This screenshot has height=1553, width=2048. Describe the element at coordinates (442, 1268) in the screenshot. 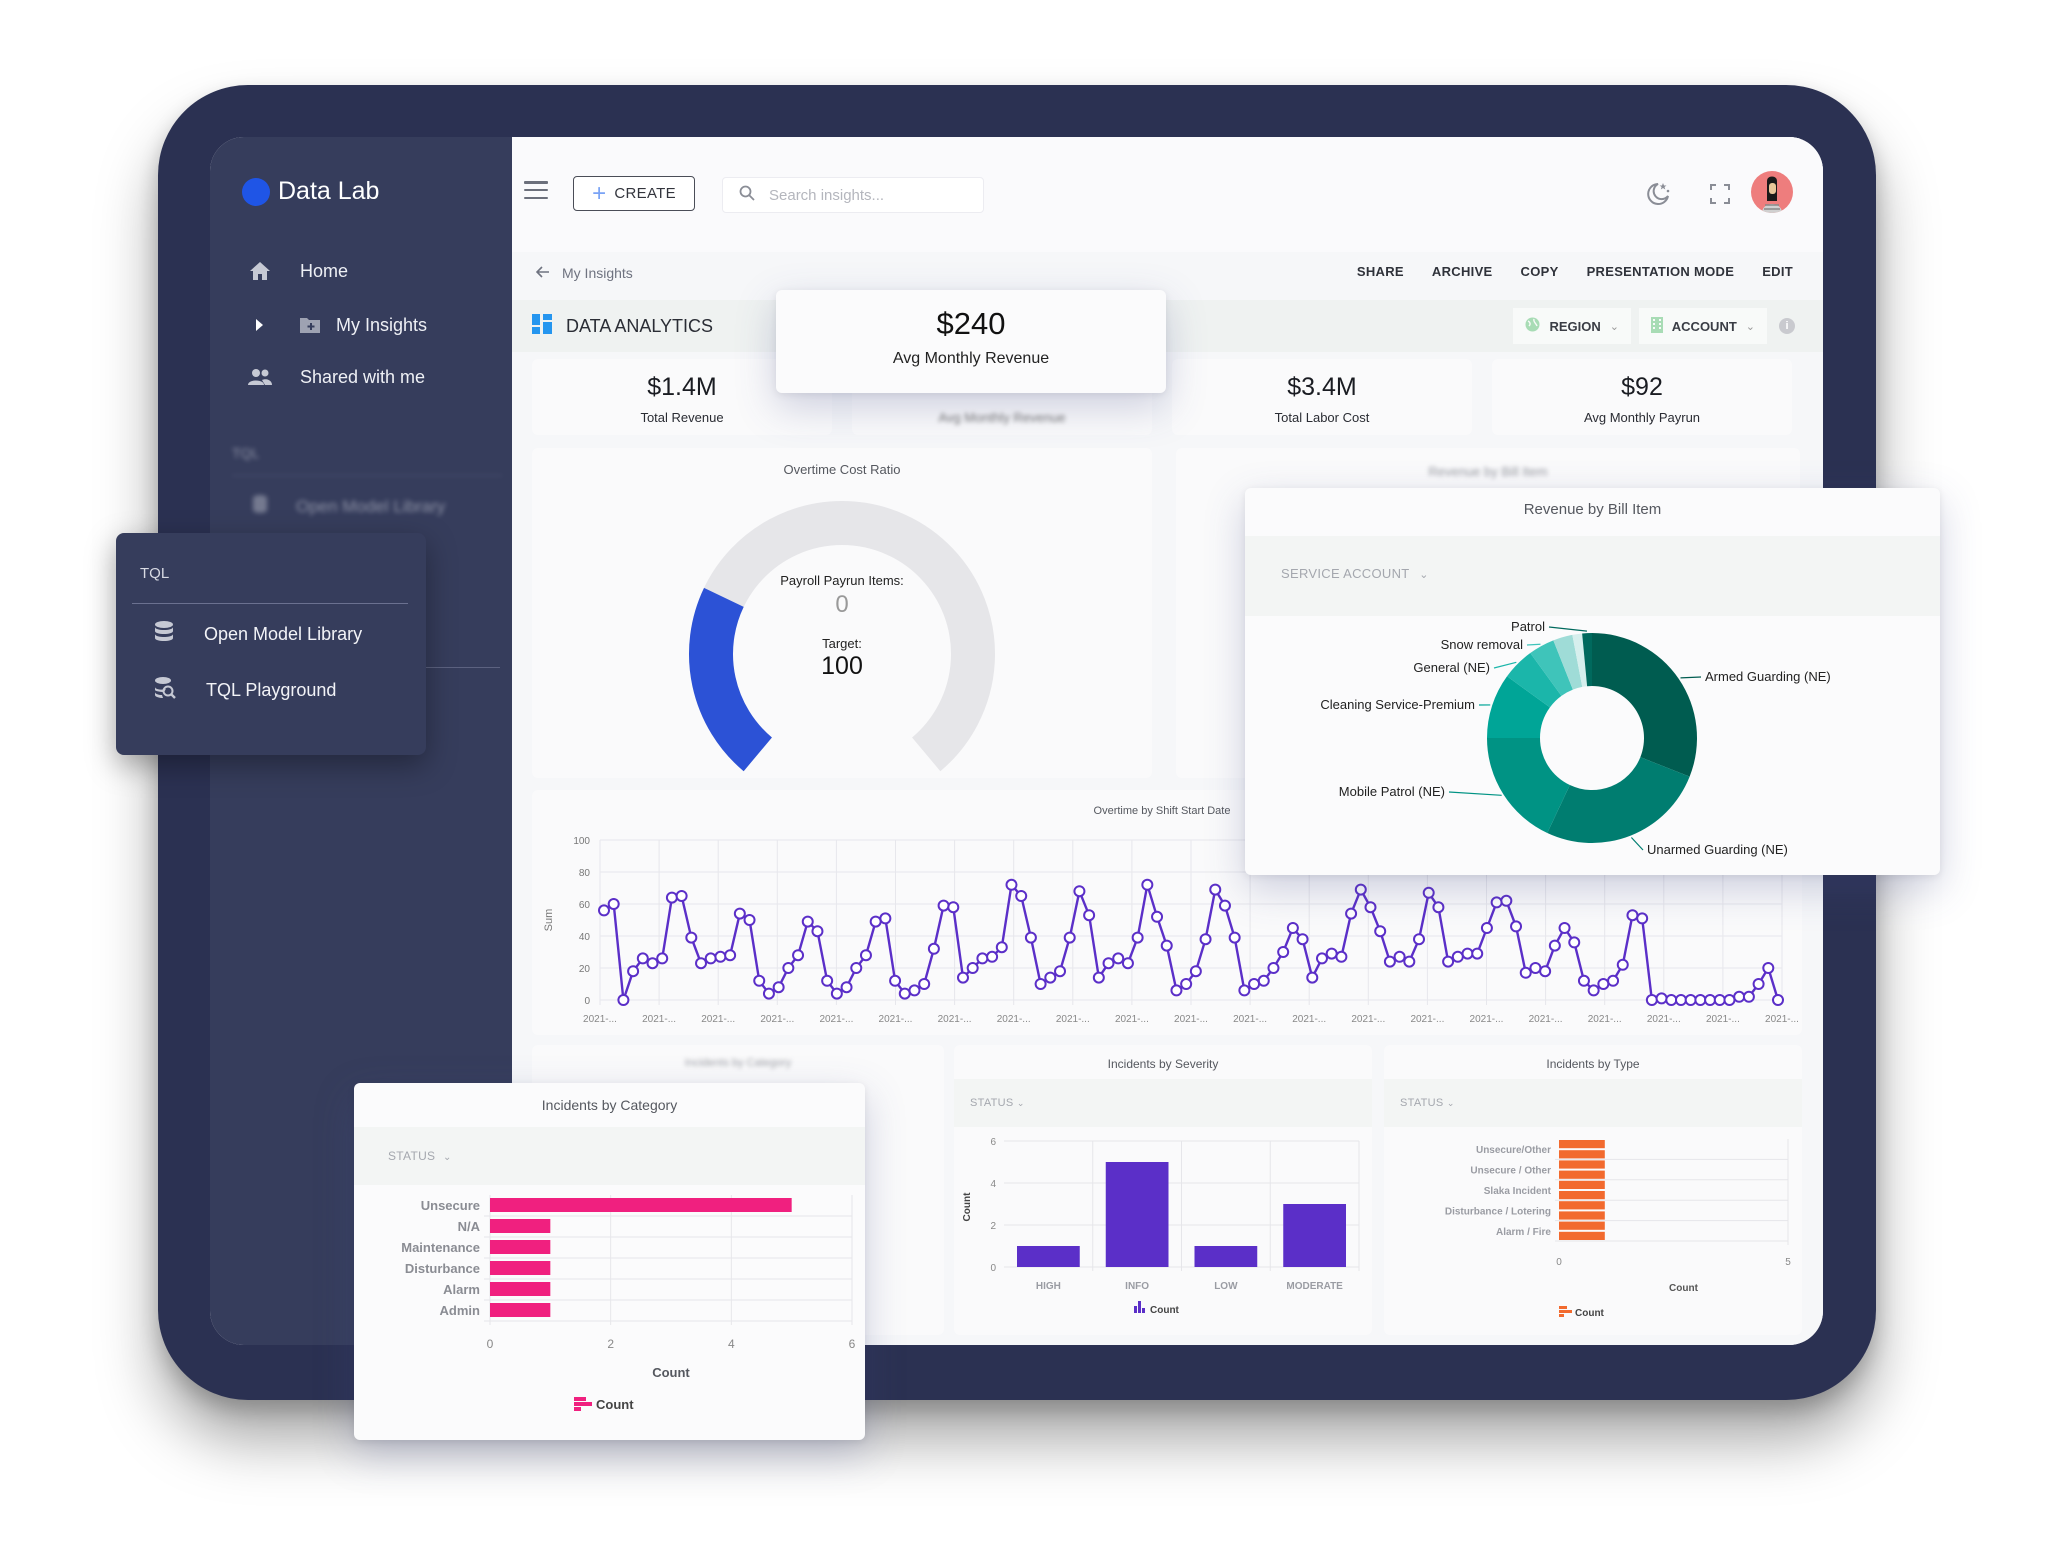

I see `category-label: Disturbance` at that location.